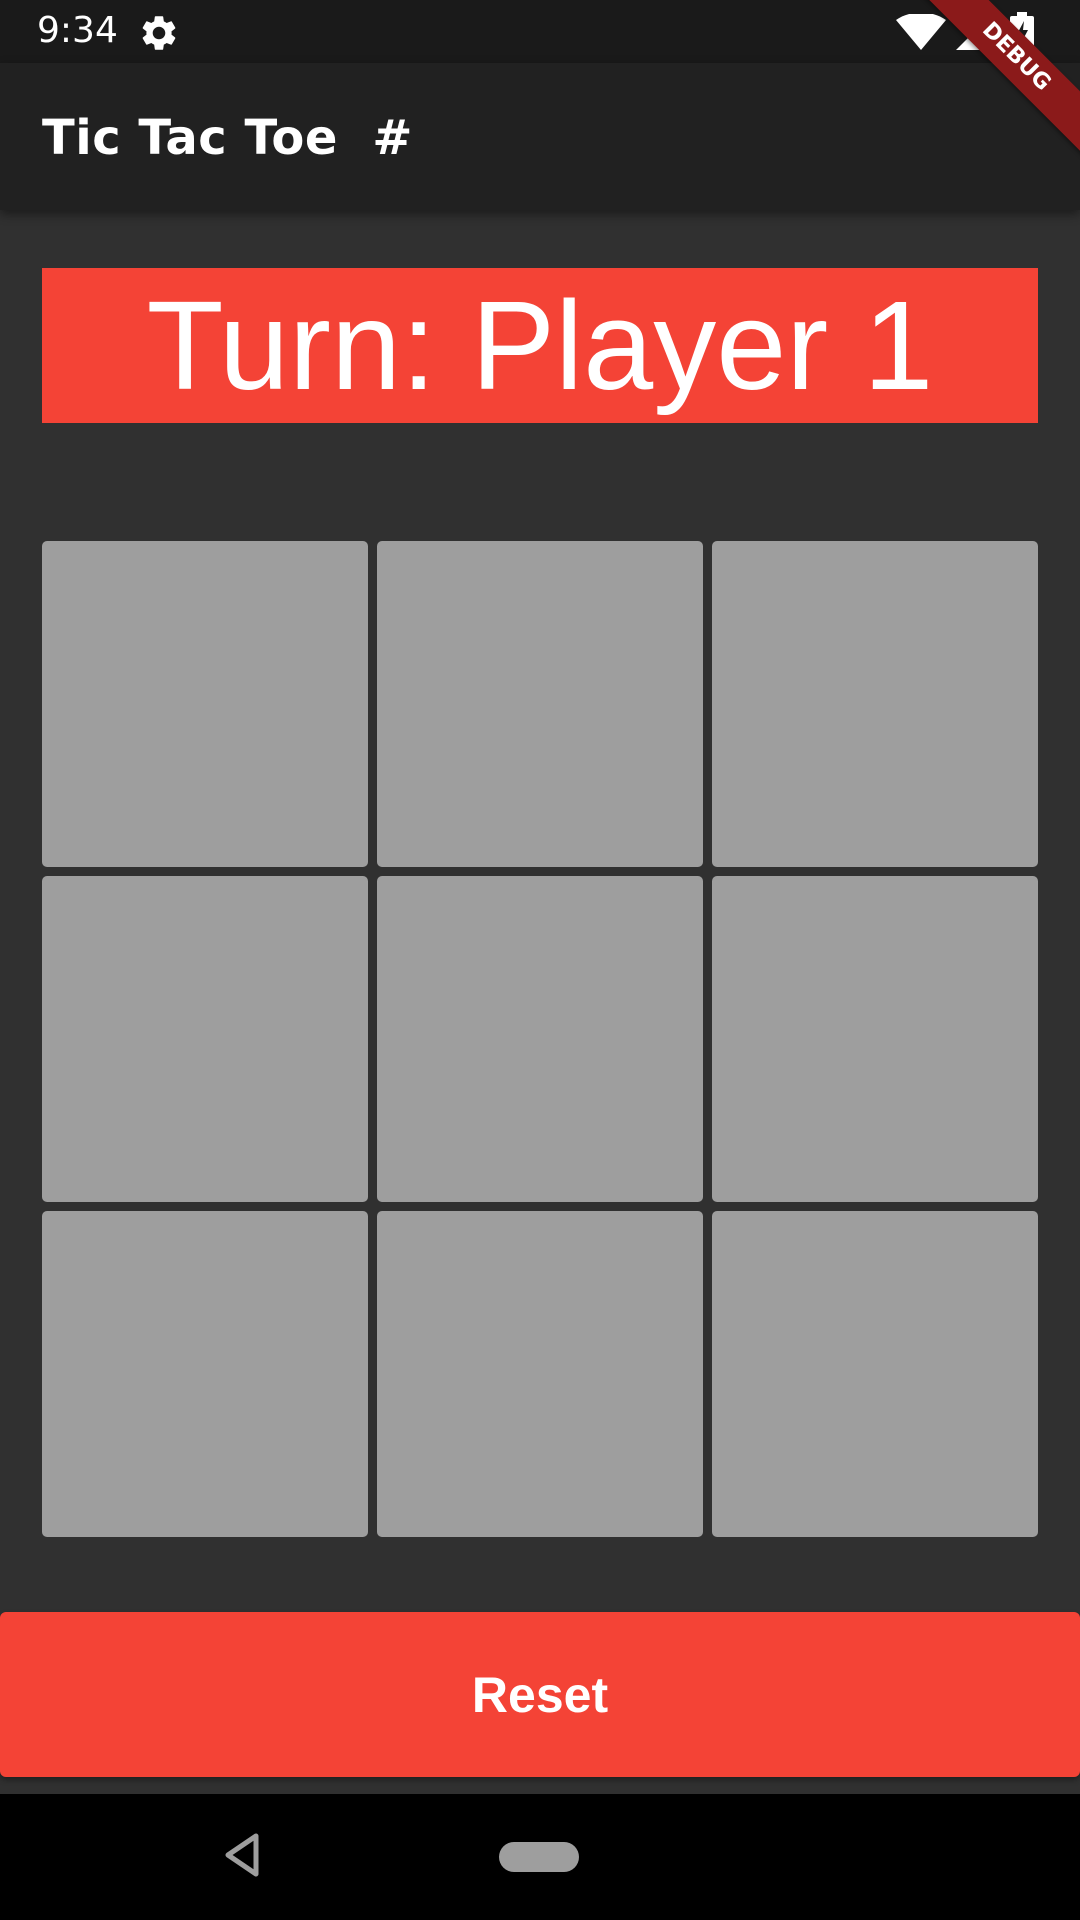  I want to click on app-title: Tic Tac Toe #, so click(228, 138).